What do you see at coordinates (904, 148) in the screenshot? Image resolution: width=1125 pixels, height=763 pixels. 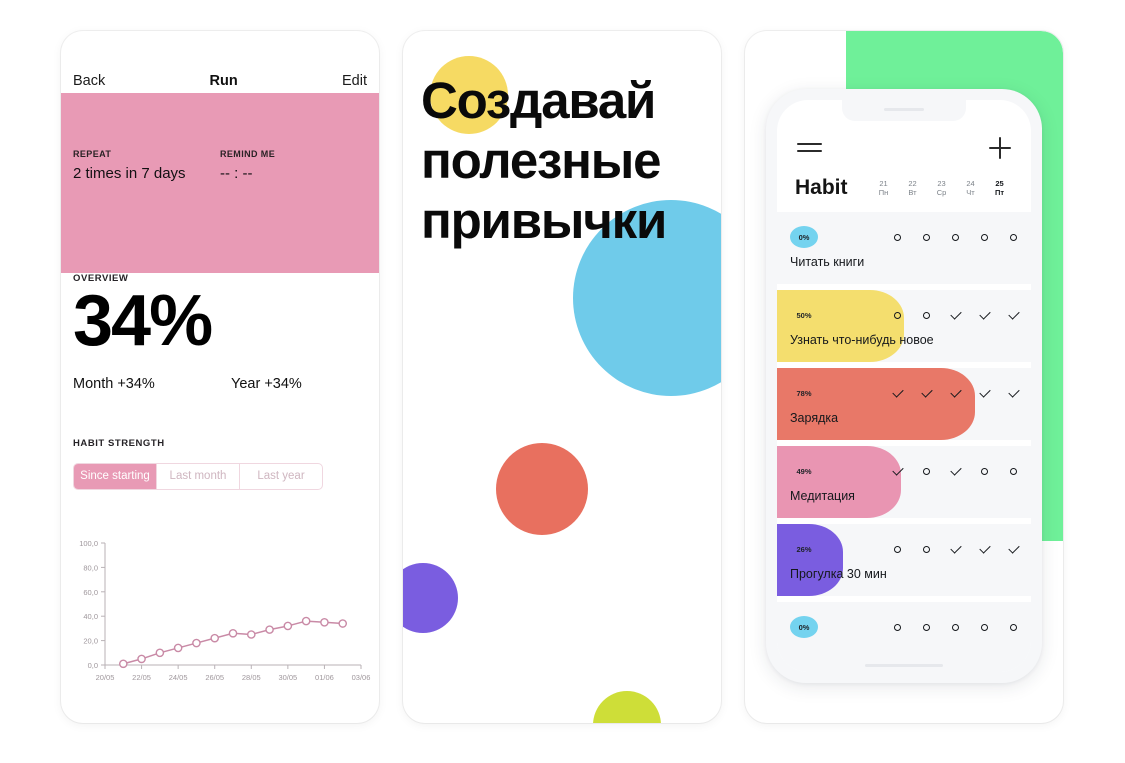 I see `app-topbar` at bounding box center [904, 148].